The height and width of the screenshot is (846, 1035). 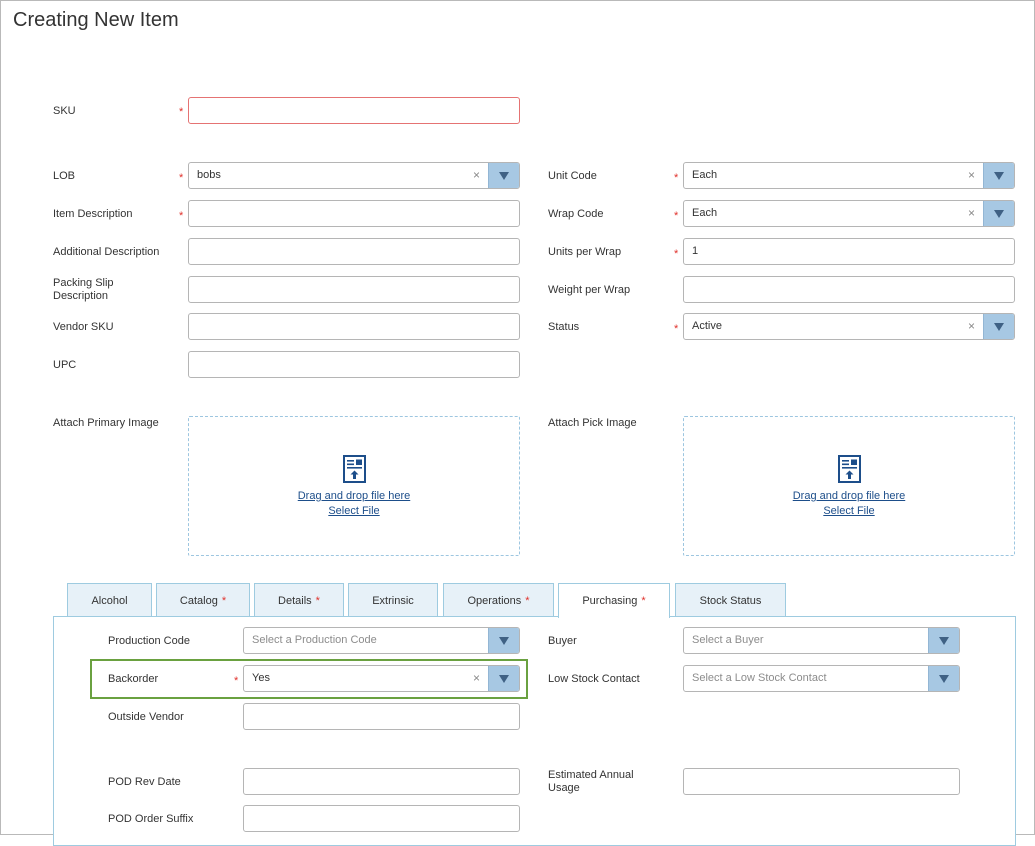 What do you see at coordinates (181, 112) in the screenshot?
I see `sku-required-marker: *` at bounding box center [181, 112].